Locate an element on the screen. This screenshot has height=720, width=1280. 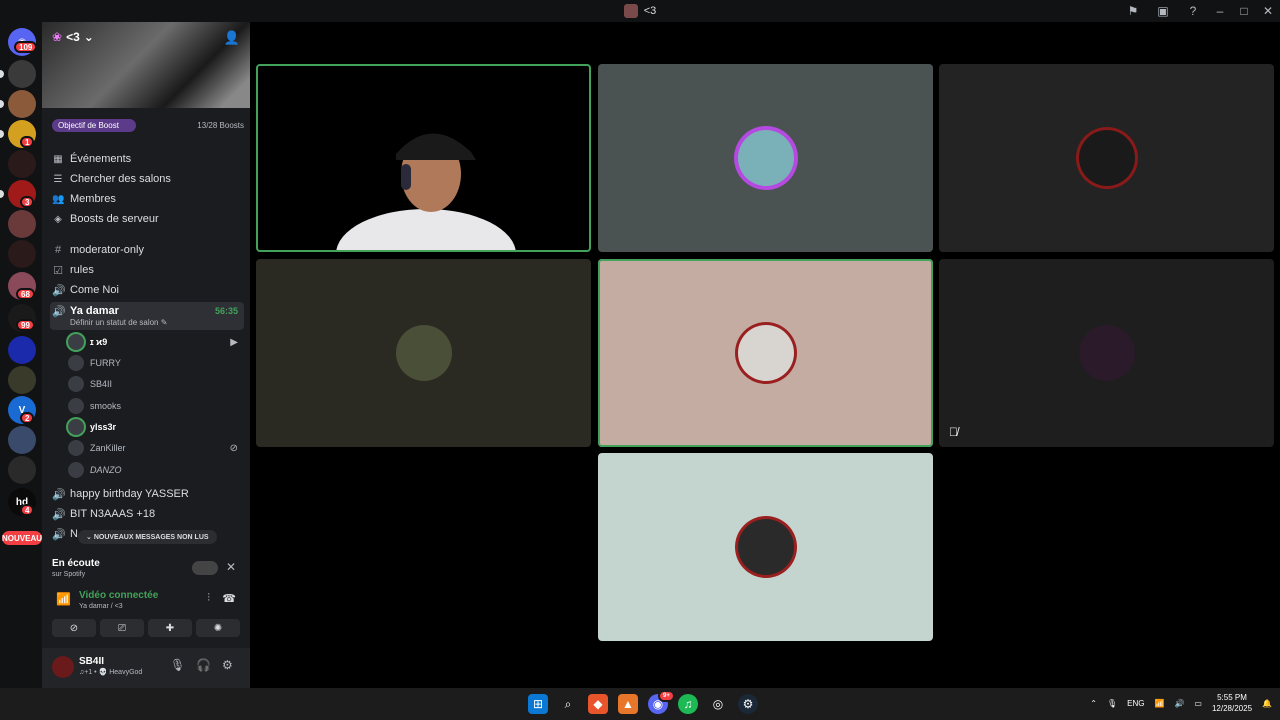
help-icon: ? is located at coordinates (1193, 11).